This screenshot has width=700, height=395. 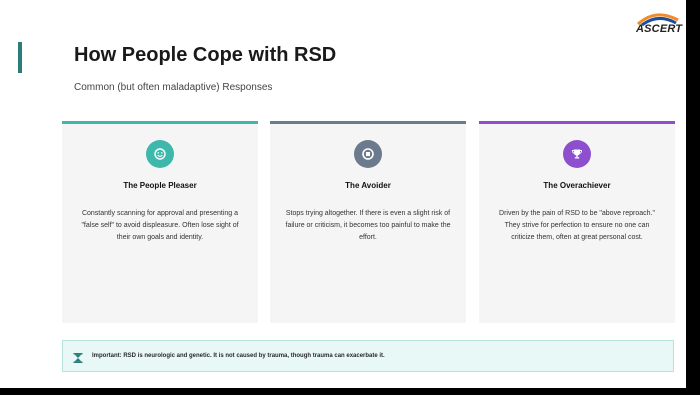 I want to click on hourglass-icon, so click(x=78, y=357).